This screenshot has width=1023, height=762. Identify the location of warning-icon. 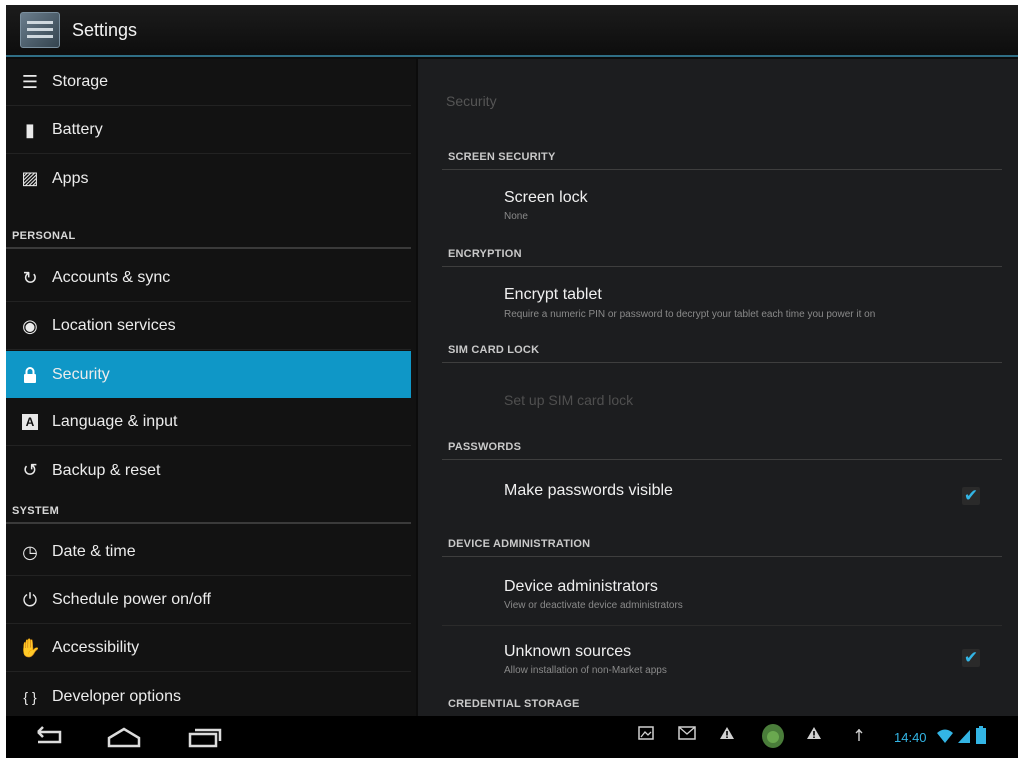
(727, 734).